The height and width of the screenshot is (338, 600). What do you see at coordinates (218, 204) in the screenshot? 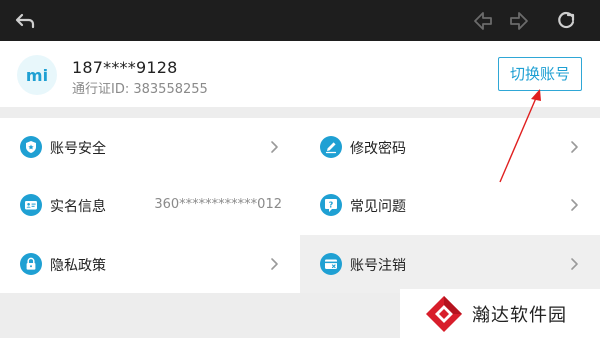
I see `id-number-value: 360************012` at bounding box center [218, 204].